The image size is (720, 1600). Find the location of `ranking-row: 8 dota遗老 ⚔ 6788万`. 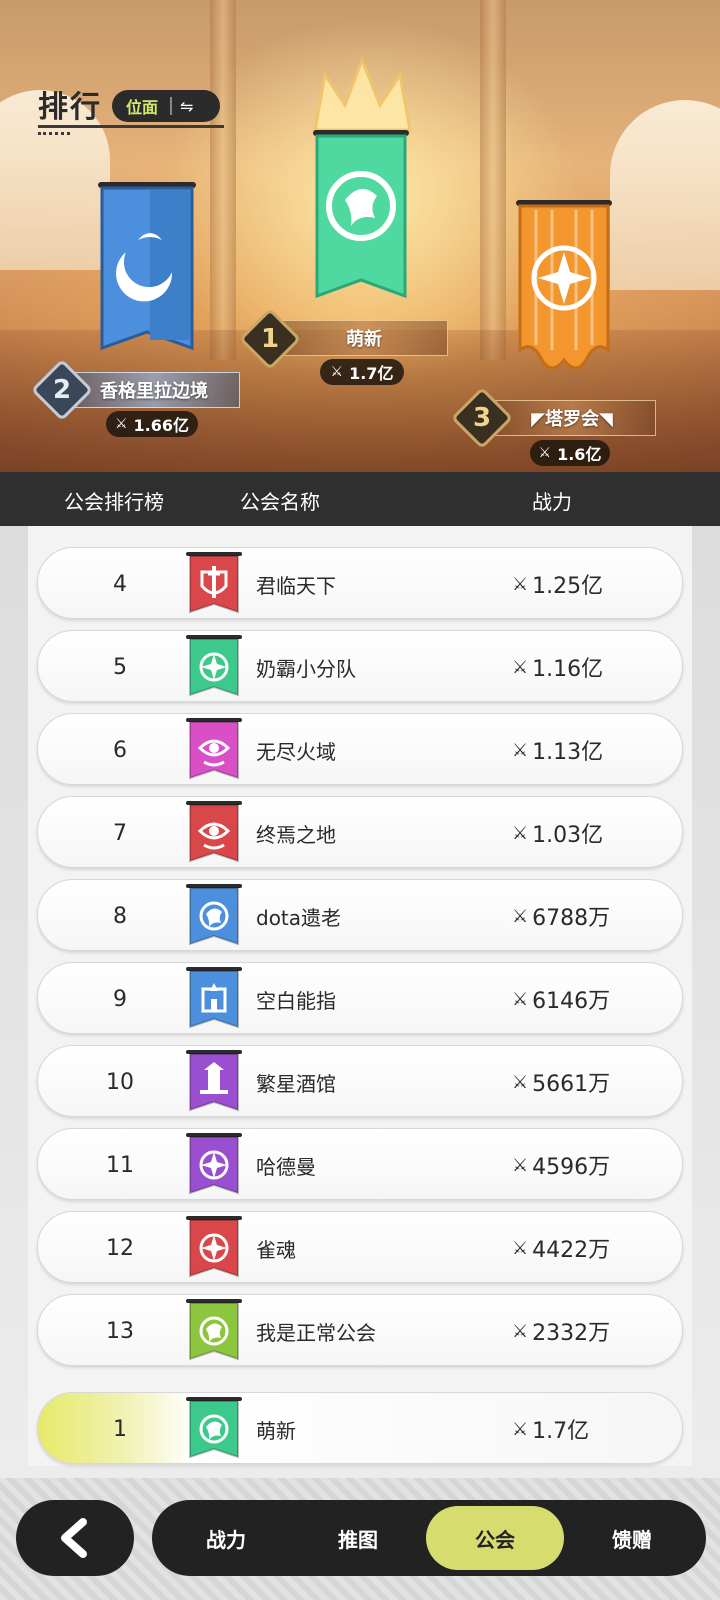

ranking-row: 8 dota遗老 ⚔ 6788万 is located at coordinates (360, 915).